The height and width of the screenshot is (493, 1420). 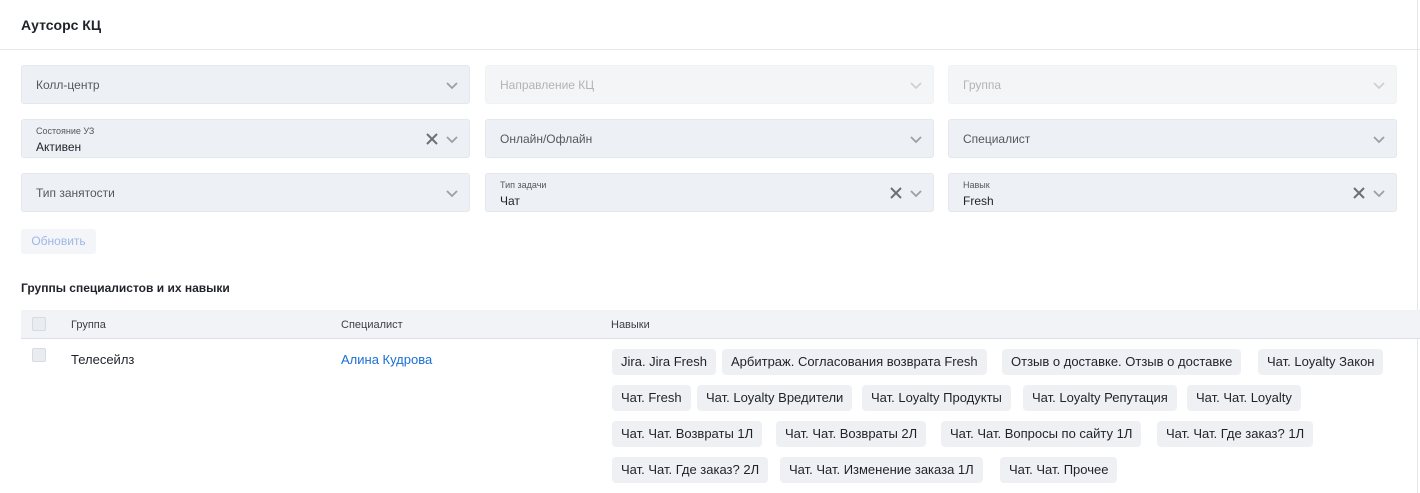 I want to click on column-header-specialist: Специалист, so click(x=372, y=325).